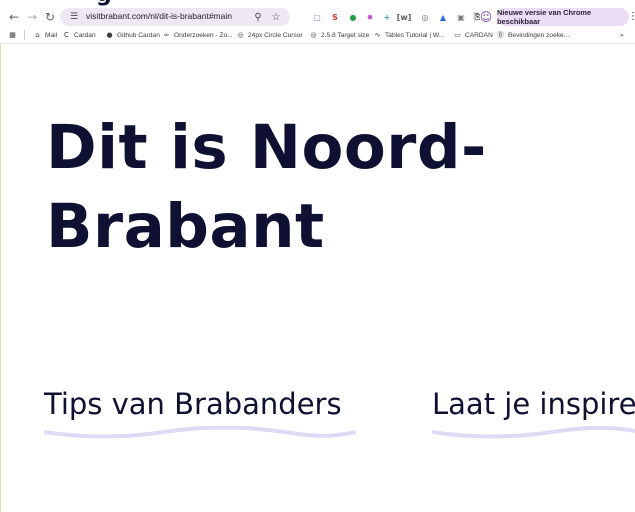 This screenshot has width=635, height=512. I want to click on site-settings-icon: ☰, so click(74, 17).